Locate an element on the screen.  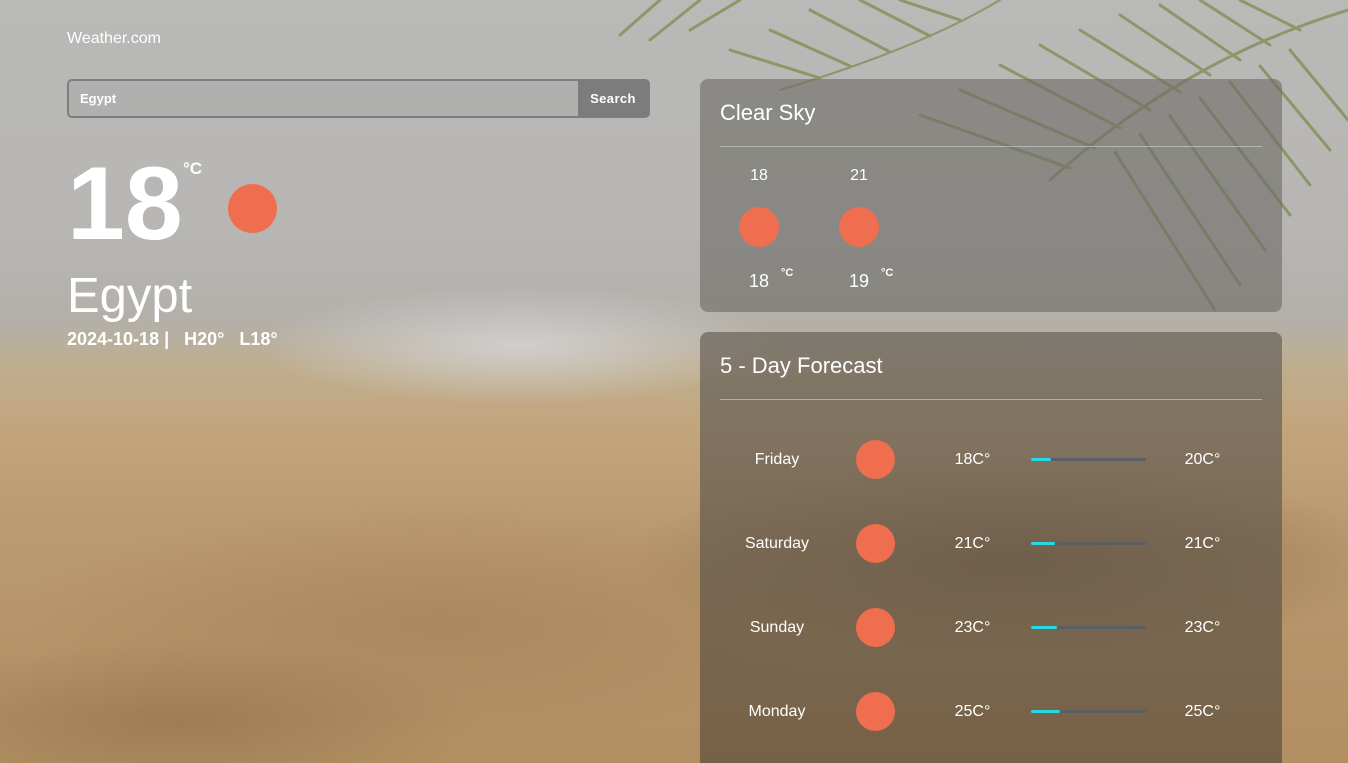
forecast-day: Friday is located at coordinates (777, 459).